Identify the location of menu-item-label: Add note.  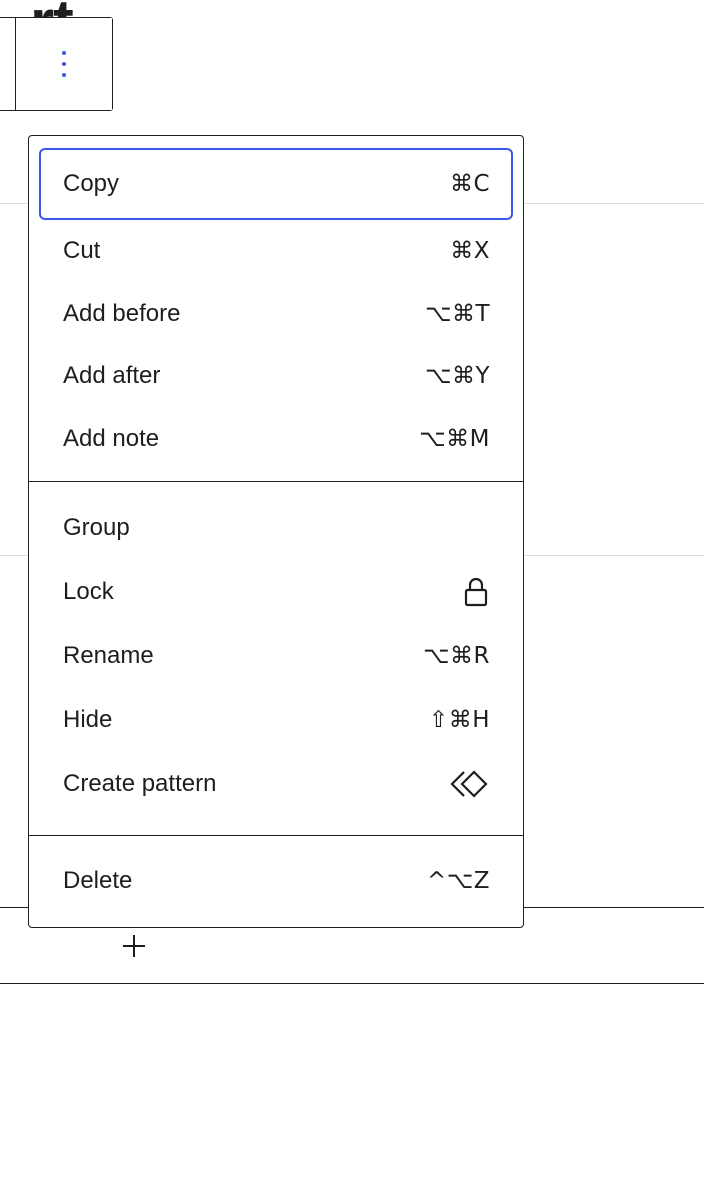
(111, 438).